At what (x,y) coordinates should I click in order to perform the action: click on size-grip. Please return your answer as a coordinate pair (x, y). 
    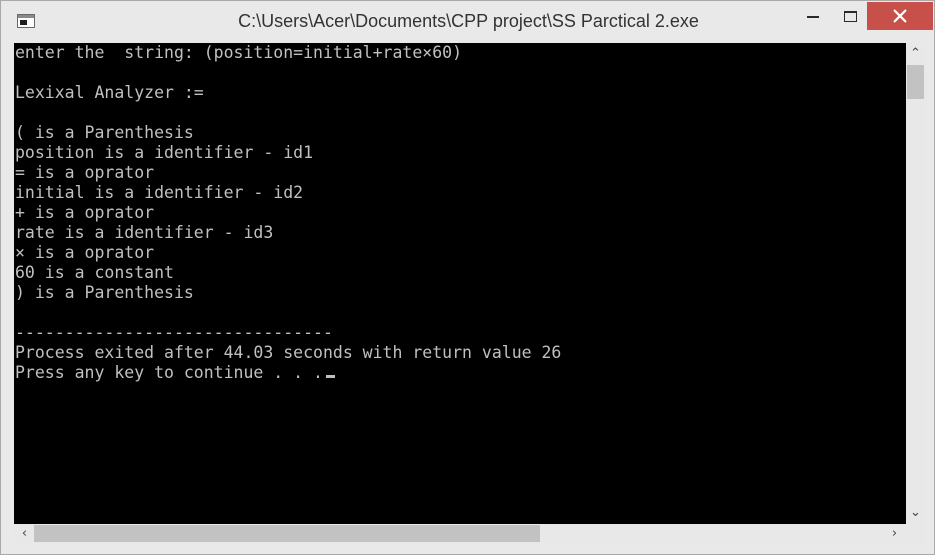
    Looking at the image, I should click on (915, 533).